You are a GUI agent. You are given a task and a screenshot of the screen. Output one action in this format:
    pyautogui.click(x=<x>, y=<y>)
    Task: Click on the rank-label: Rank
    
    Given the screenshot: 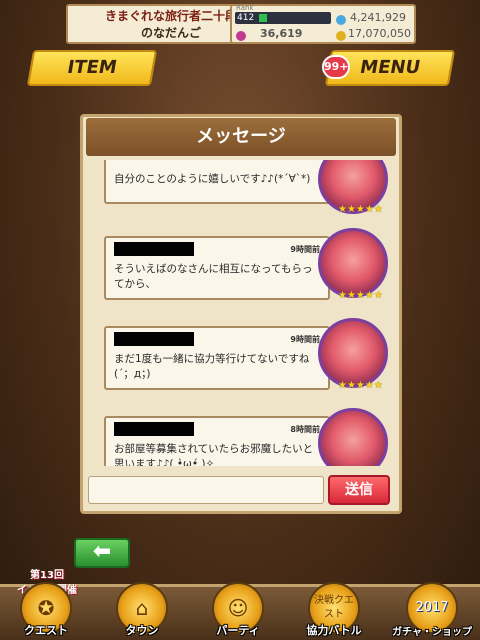 What is the action you would take?
    pyautogui.click(x=245, y=8)
    